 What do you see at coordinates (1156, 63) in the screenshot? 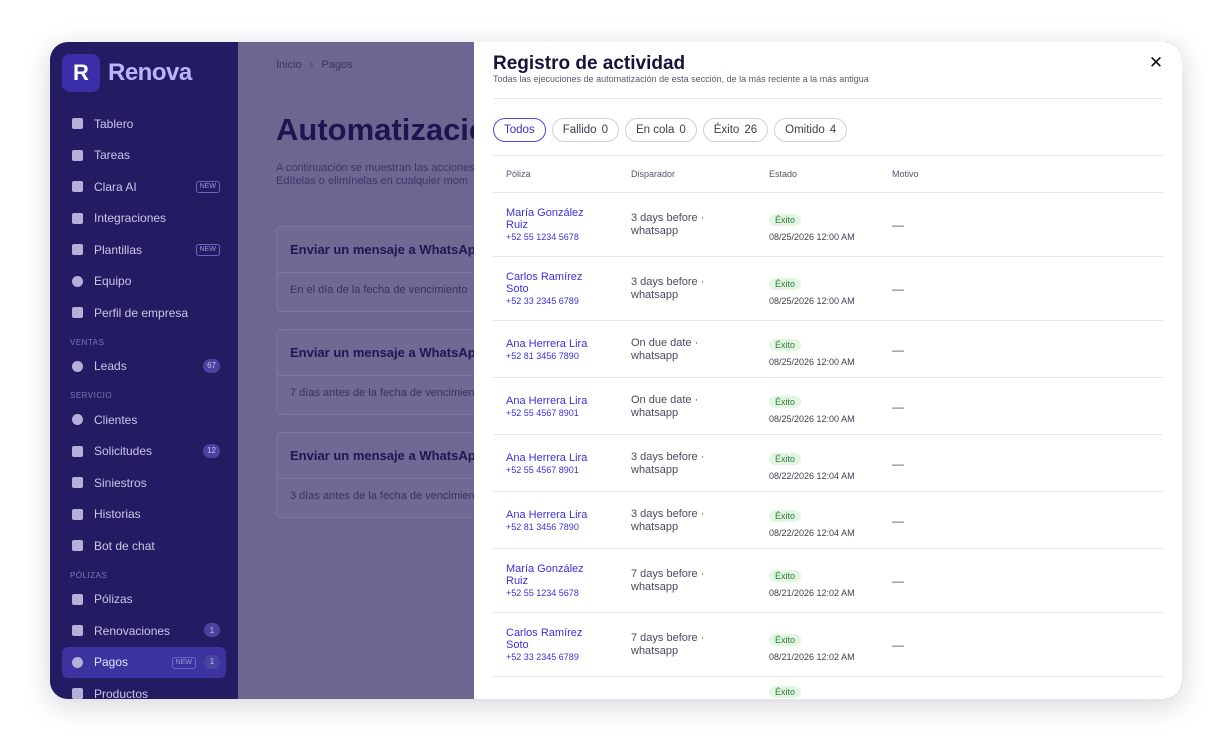
I see `close-icon: ✕` at bounding box center [1156, 63].